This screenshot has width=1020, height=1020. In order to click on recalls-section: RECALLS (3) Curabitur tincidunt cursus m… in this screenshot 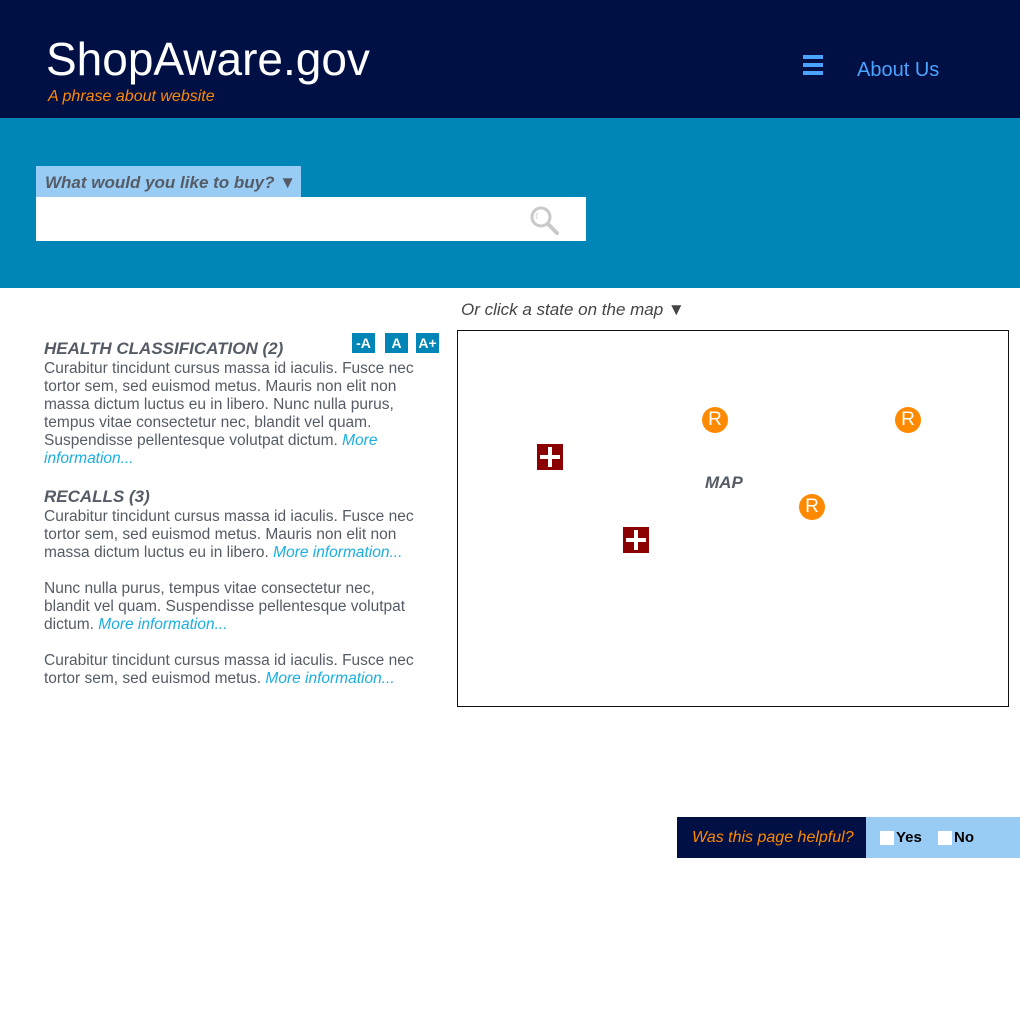, I will do `click(229, 587)`.